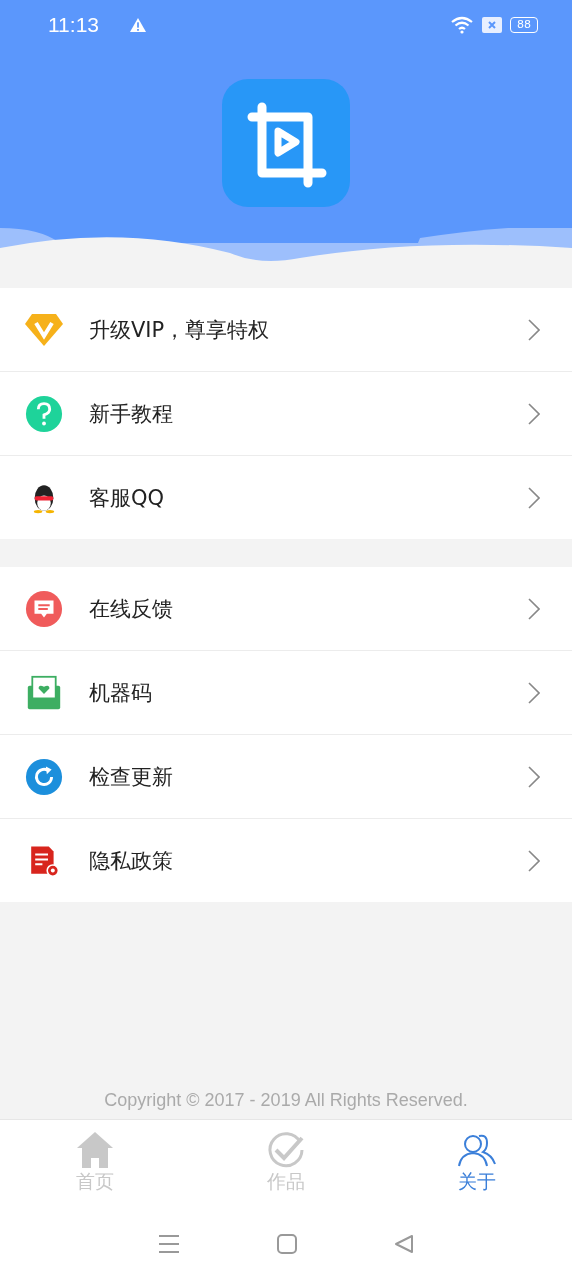  What do you see at coordinates (286, 1101) in the screenshot?
I see `copyright-text: Copyright © 2017 - 2019 All Rights Reserved.` at bounding box center [286, 1101].